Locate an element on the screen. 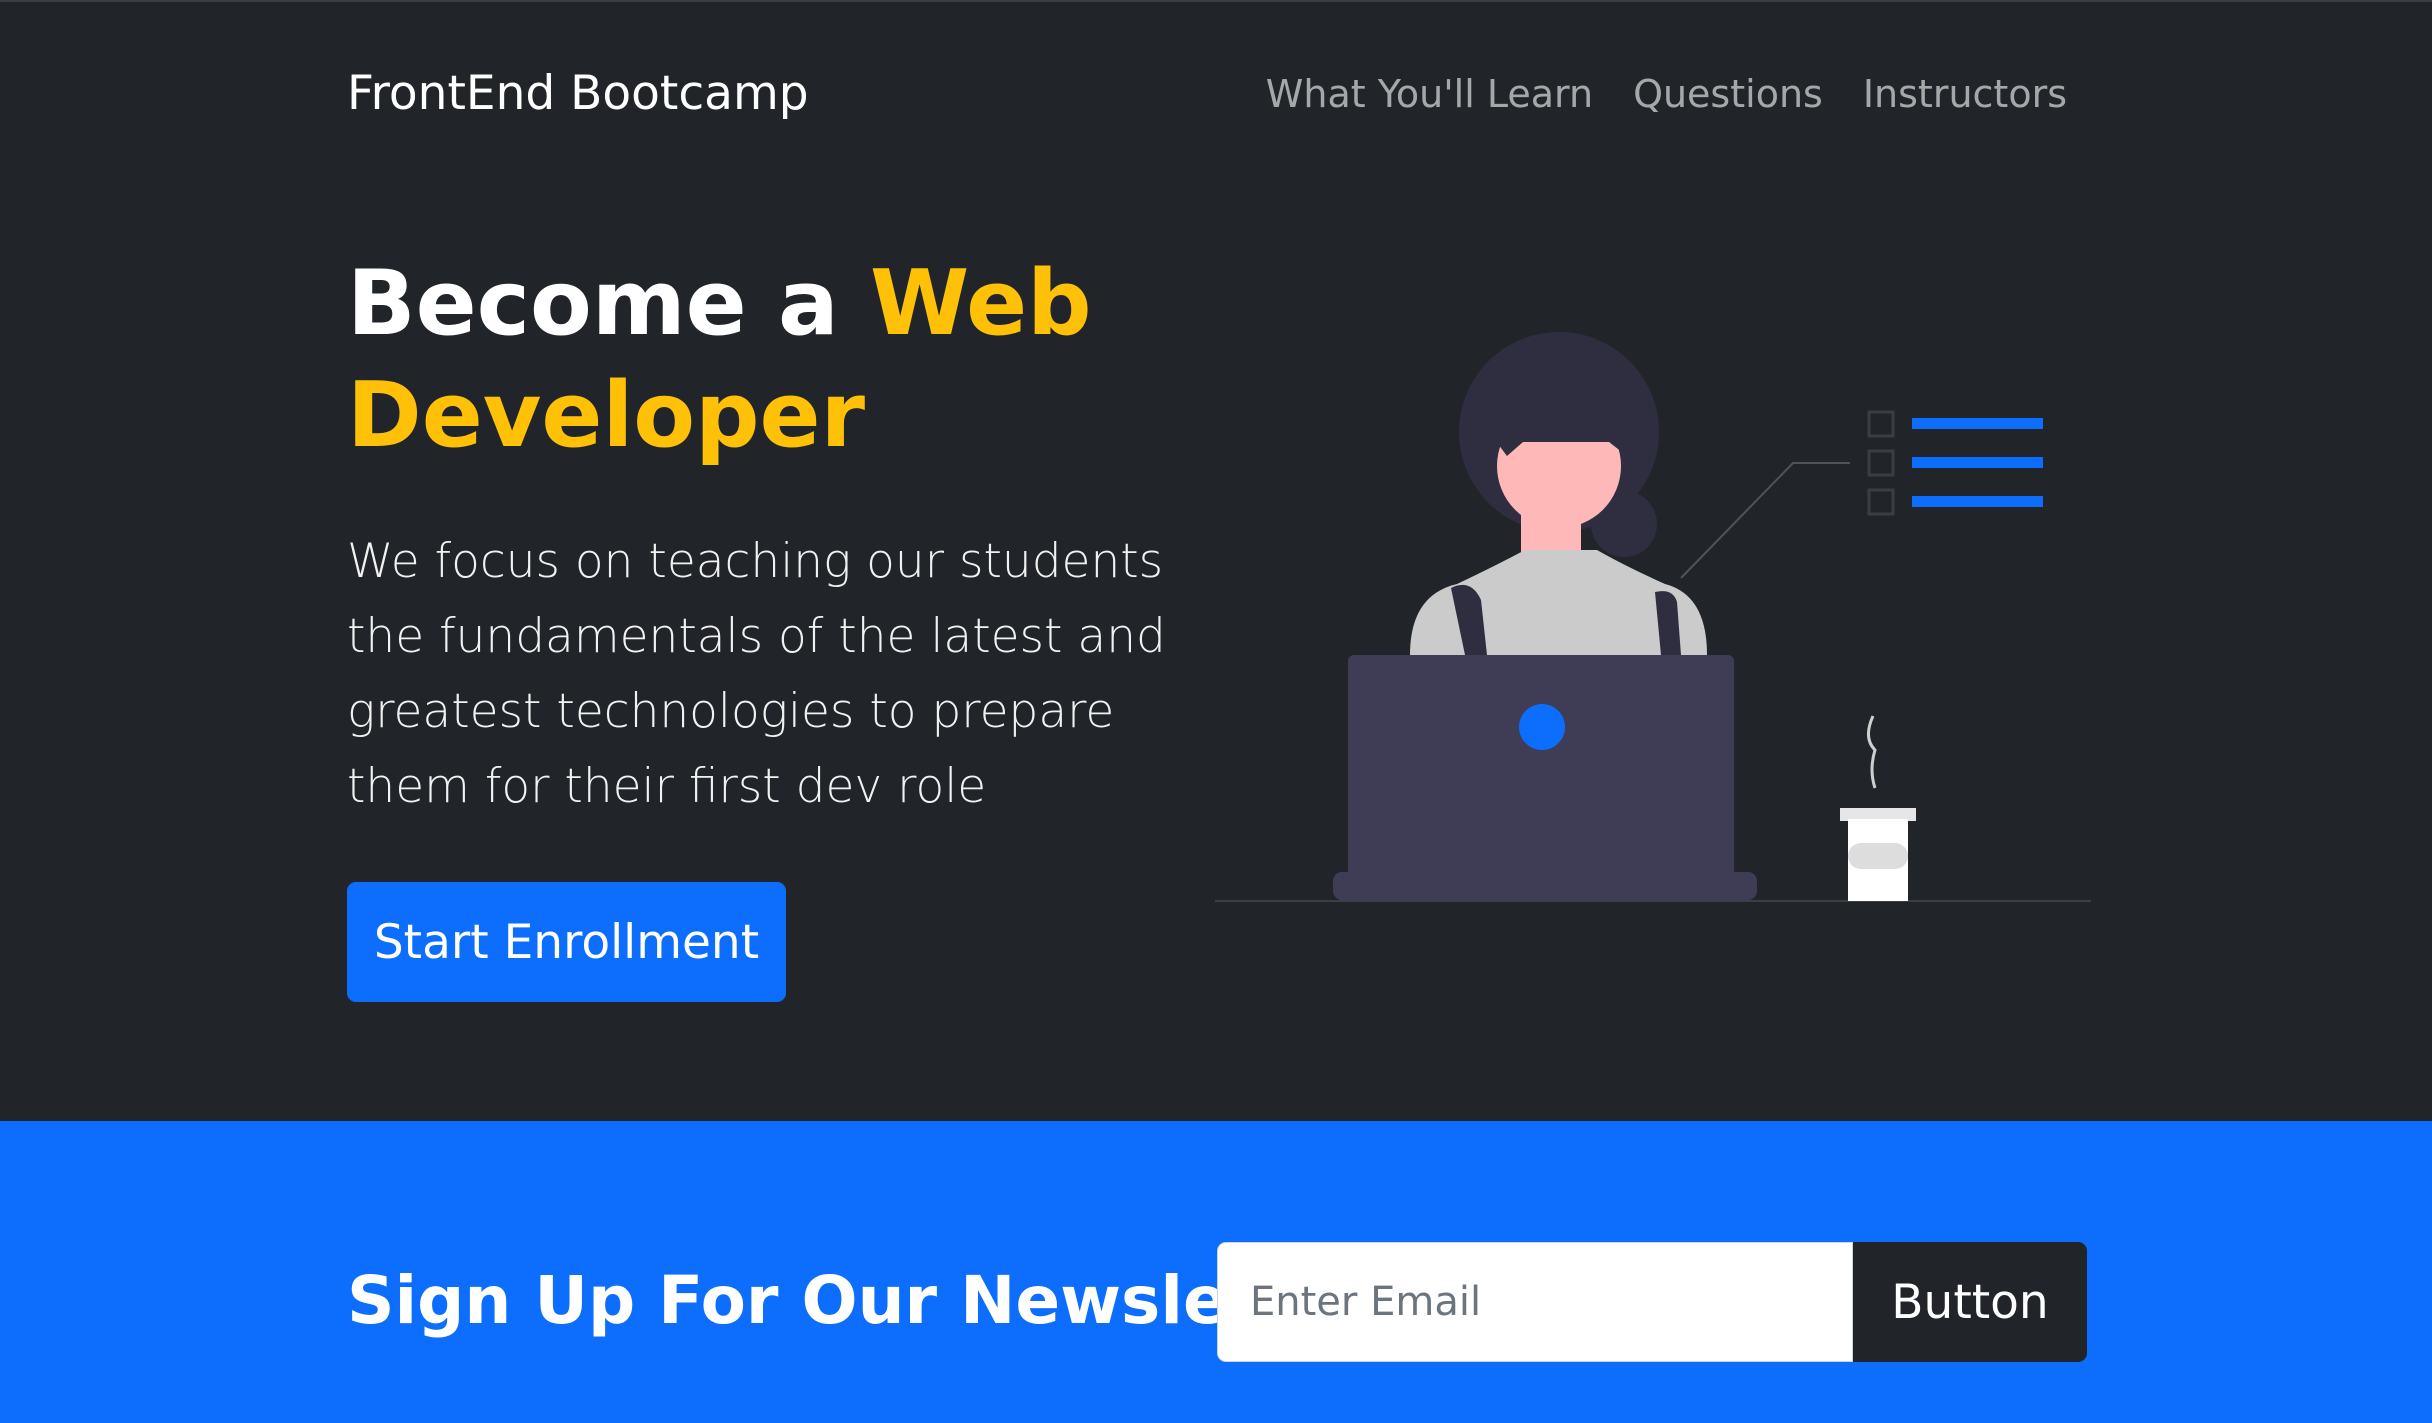 This screenshot has width=2432, height=1423. newsletter-form: Button is located at coordinates (1652, 1302).